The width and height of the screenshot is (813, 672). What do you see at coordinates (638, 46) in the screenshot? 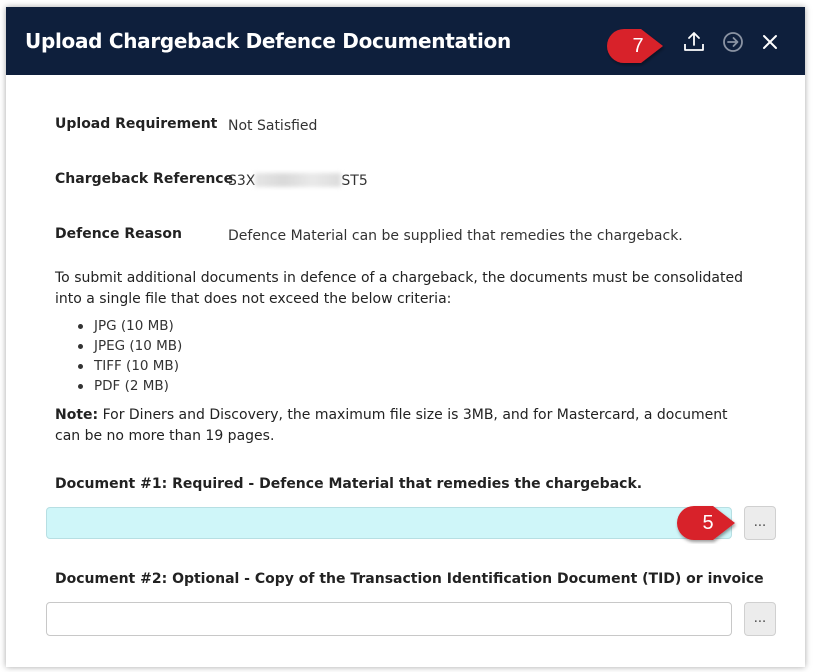
I see `callout-number-top: 7` at bounding box center [638, 46].